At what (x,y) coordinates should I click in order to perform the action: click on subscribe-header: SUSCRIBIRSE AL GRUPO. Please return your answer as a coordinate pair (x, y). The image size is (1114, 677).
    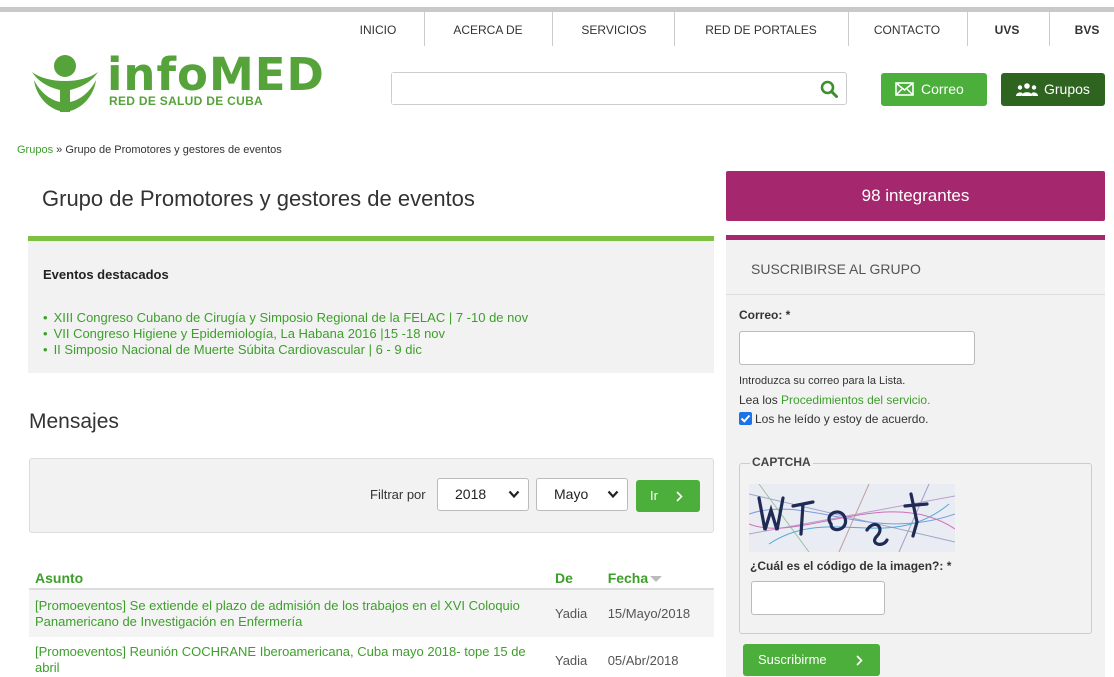
    Looking at the image, I should click on (915, 267).